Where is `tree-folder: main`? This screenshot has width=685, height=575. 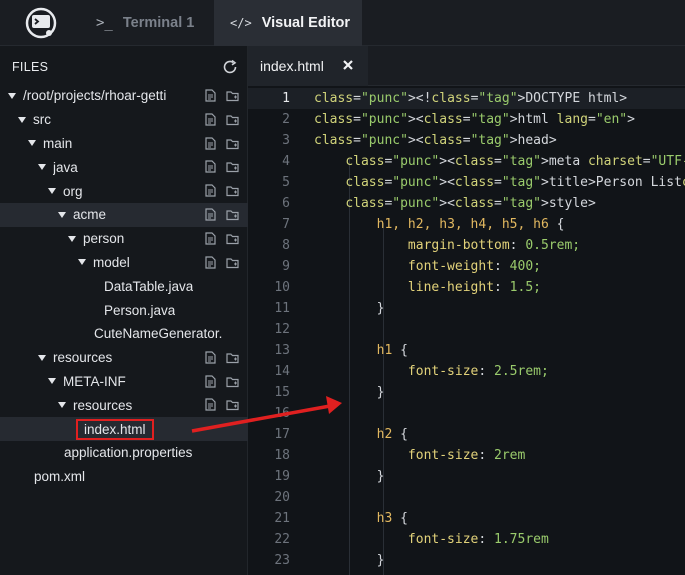
tree-folder: main is located at coordinates (124, 144).